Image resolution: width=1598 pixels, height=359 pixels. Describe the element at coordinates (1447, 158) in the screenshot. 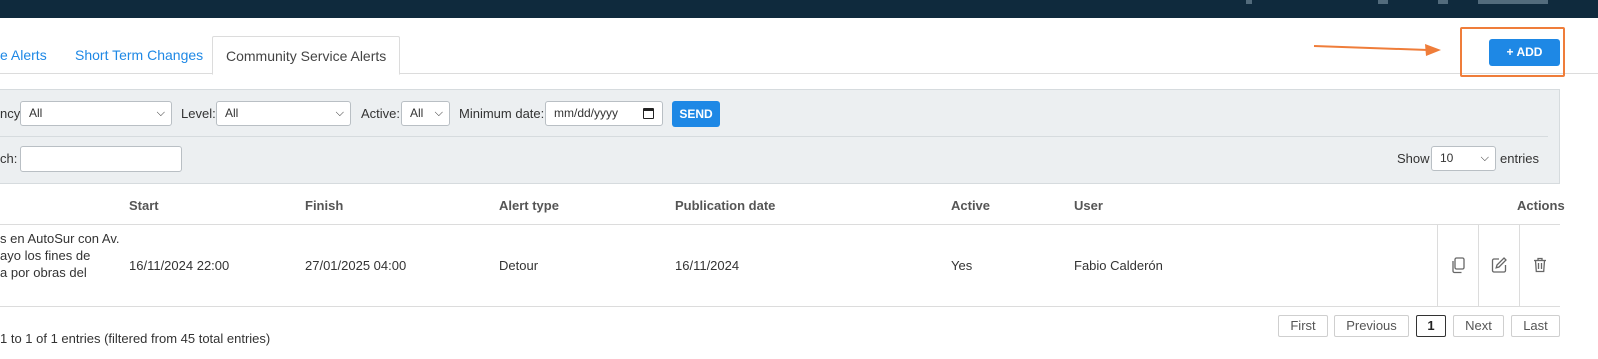

I see `page-size-value: 10` at that location.